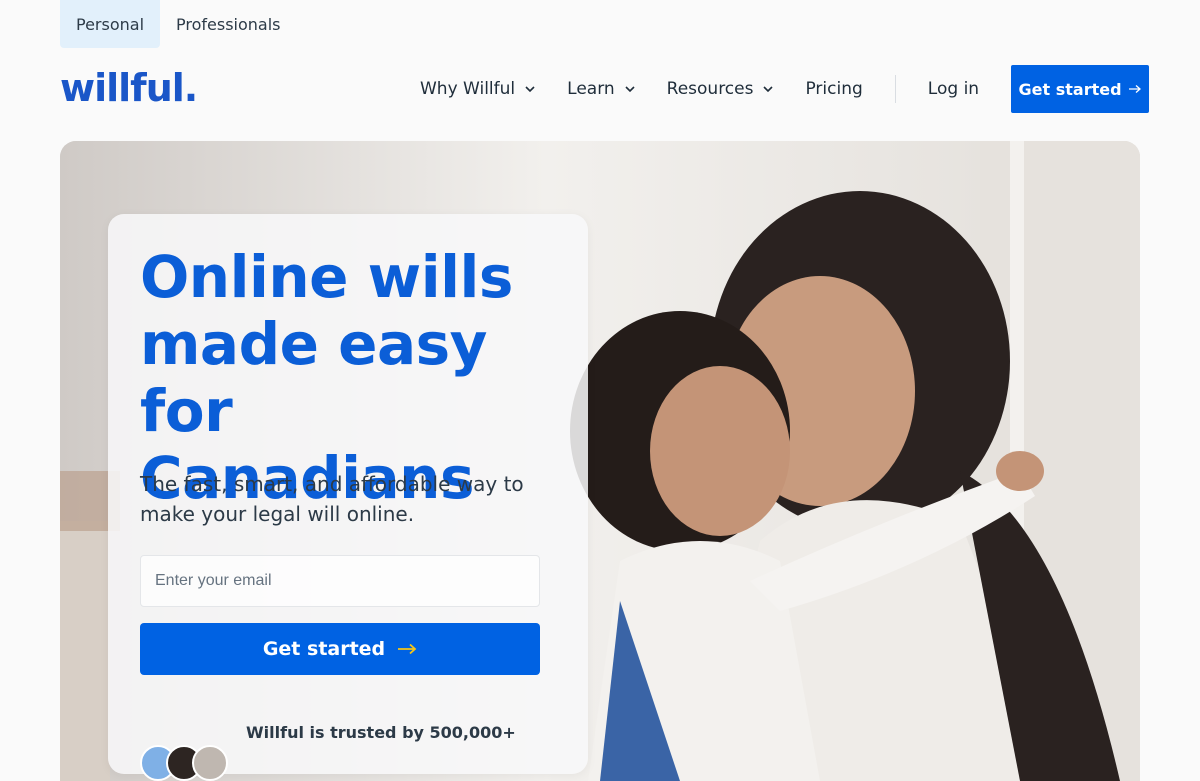 This screenshot has height=781, width=1200. Describe the element at coordinates (129, 88) in the screenshot. I see `willful-logo: willful.` at that location.